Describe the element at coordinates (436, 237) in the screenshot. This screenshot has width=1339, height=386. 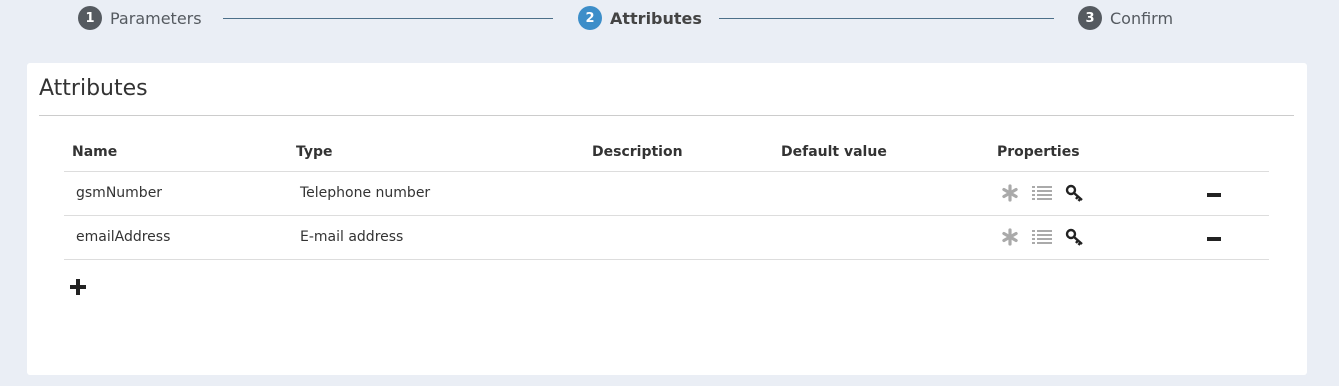
I see `attribute-type: E-mail address` at that location.